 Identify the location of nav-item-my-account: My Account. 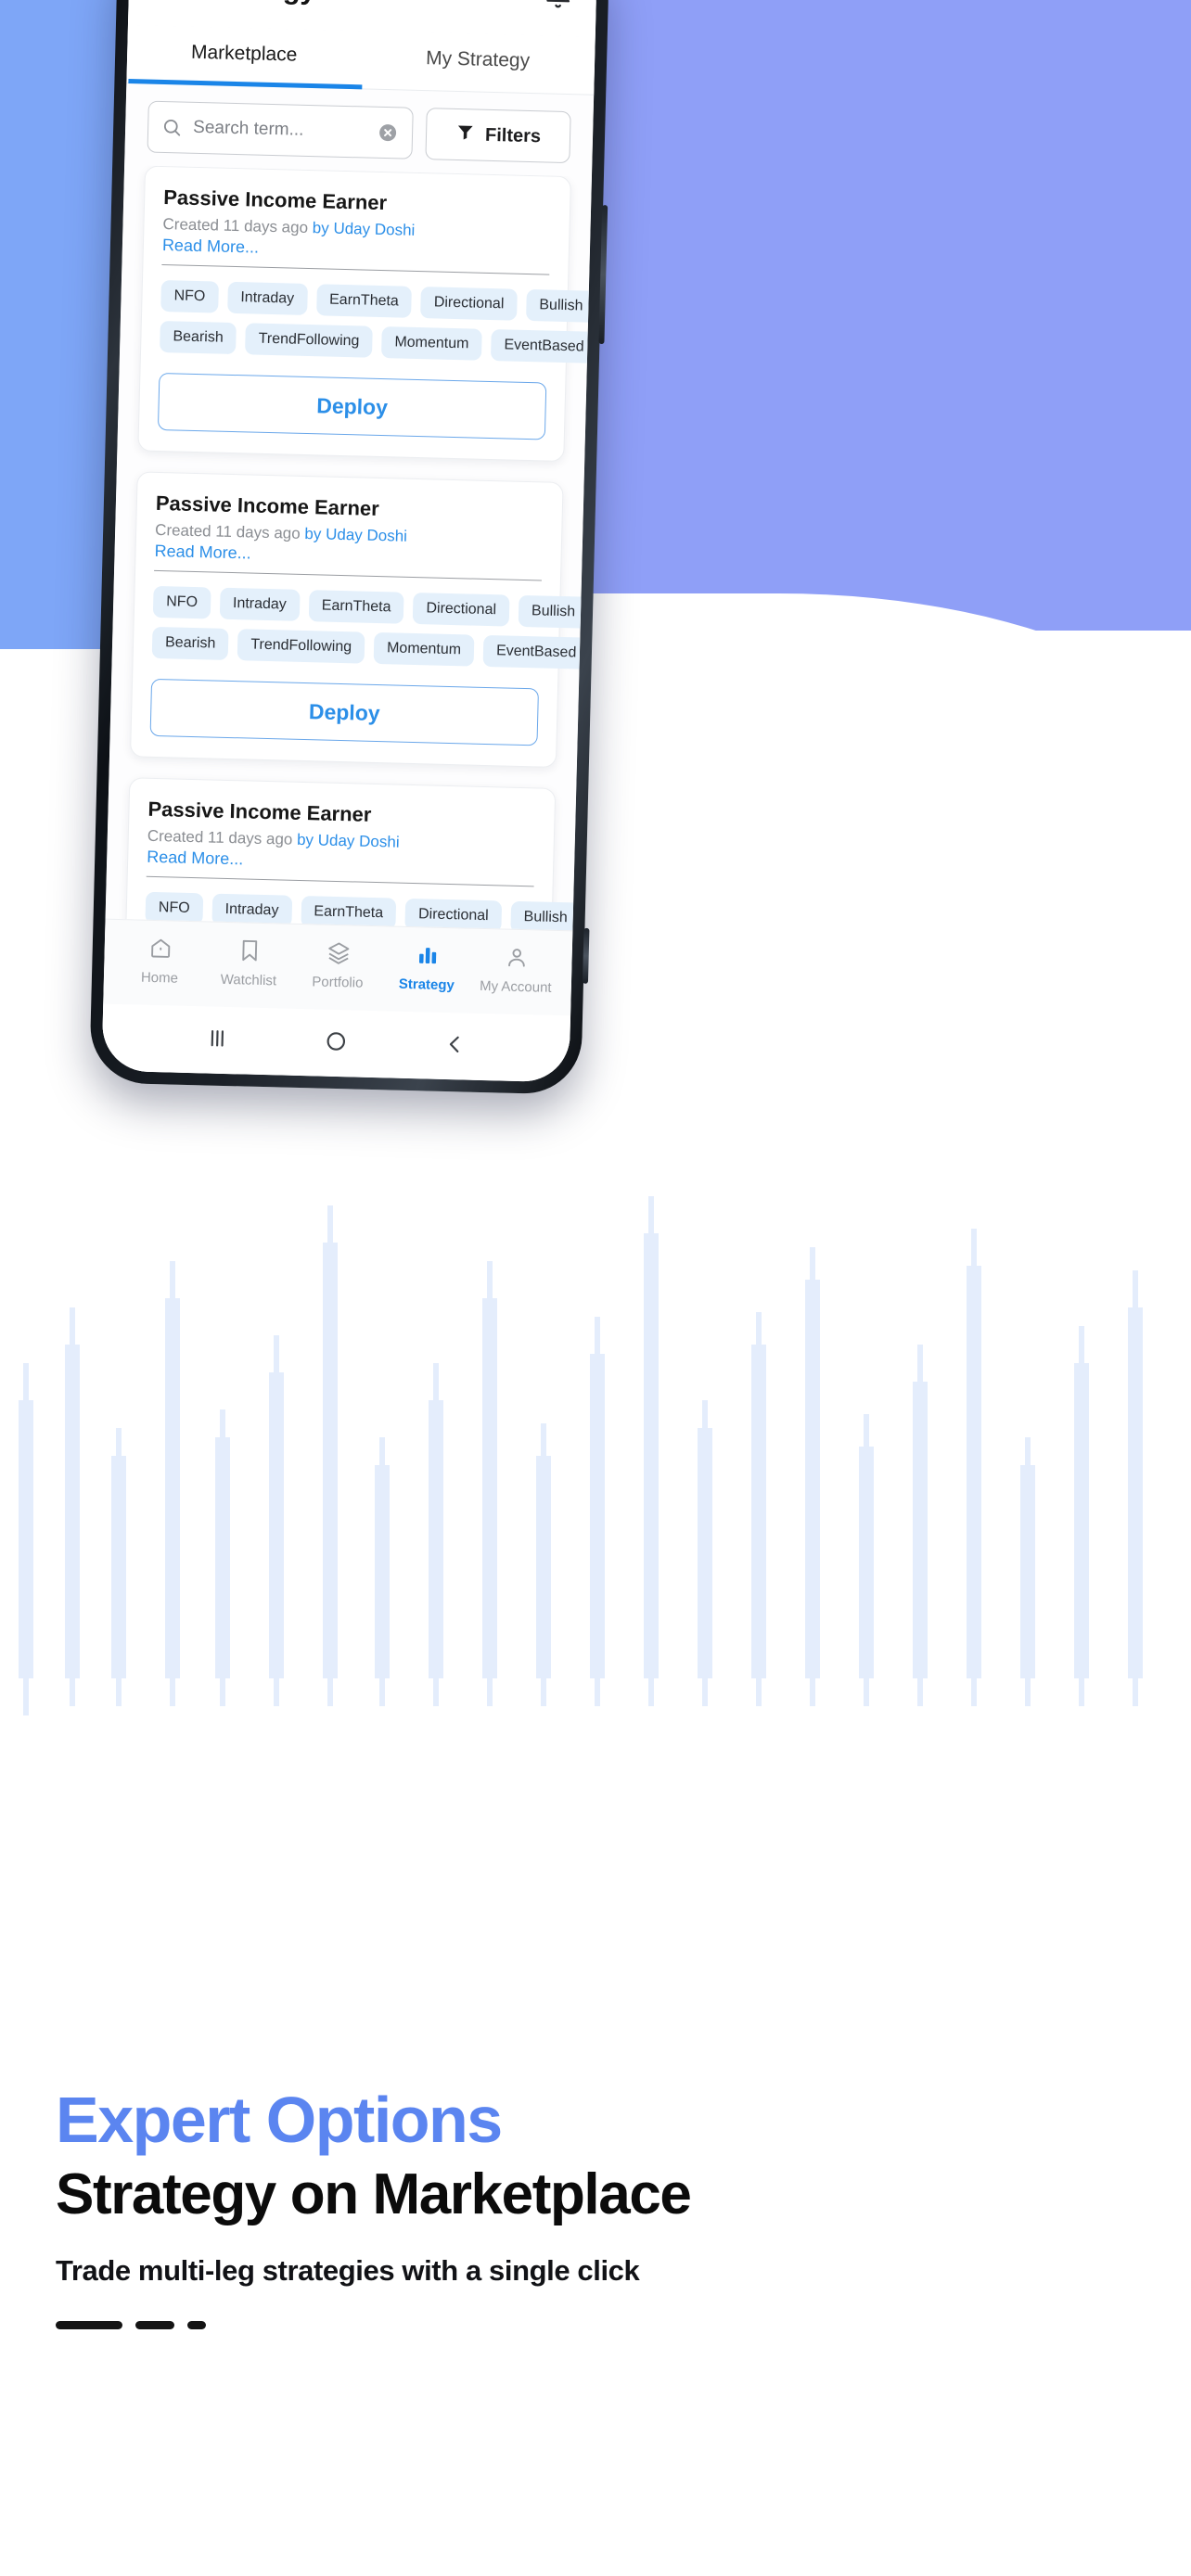
(516, 969).